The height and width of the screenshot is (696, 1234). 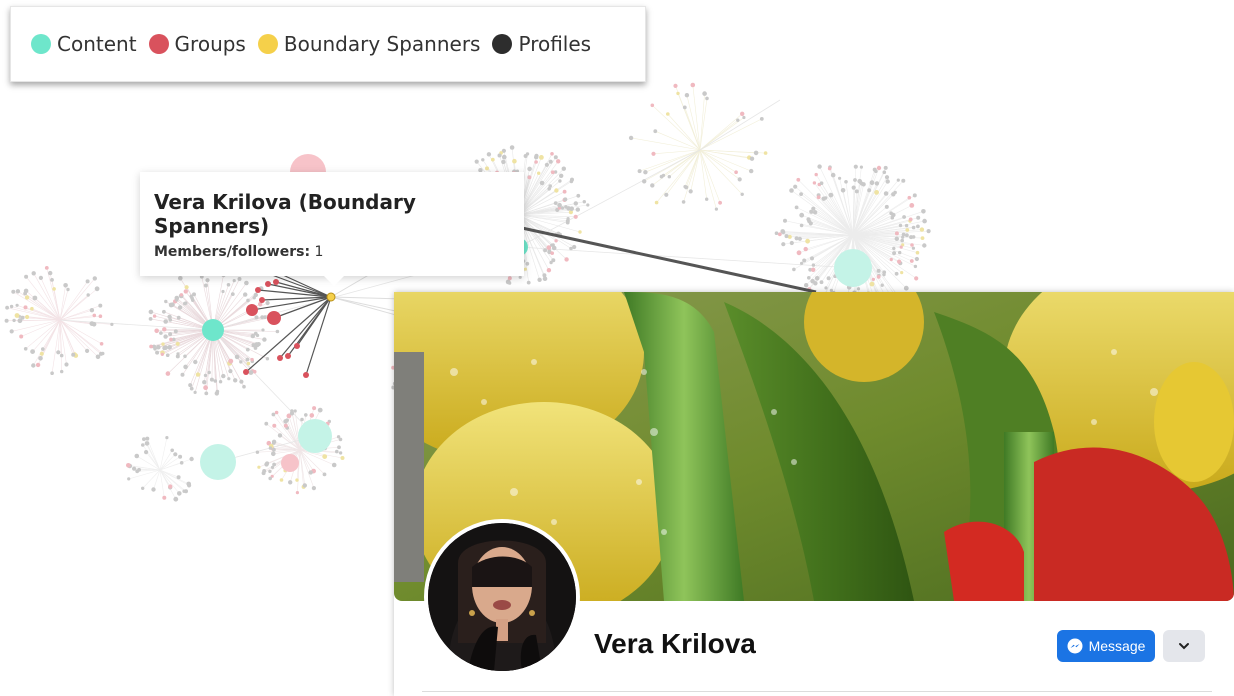 I want to click on messenger-icon, so click(x=1075, y=646).